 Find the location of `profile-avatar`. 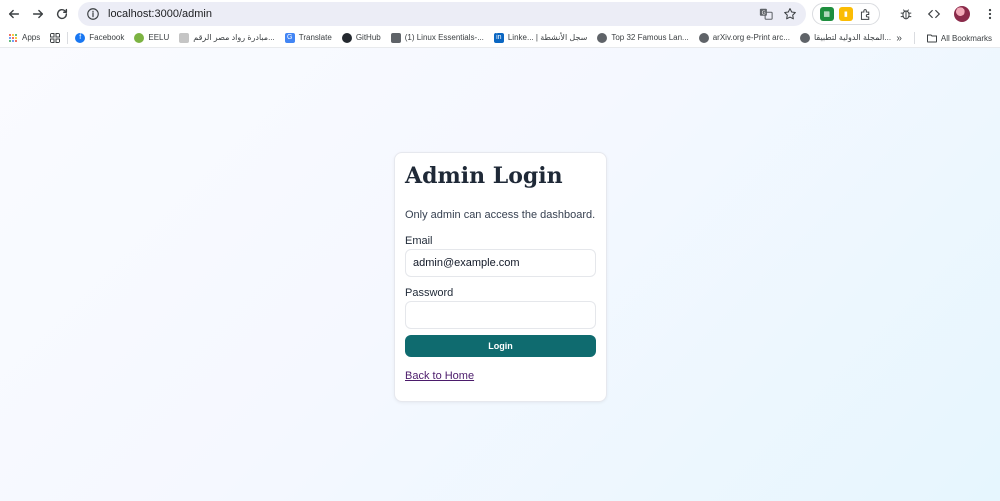

profile-avatar is located at coordinates (962, 14).